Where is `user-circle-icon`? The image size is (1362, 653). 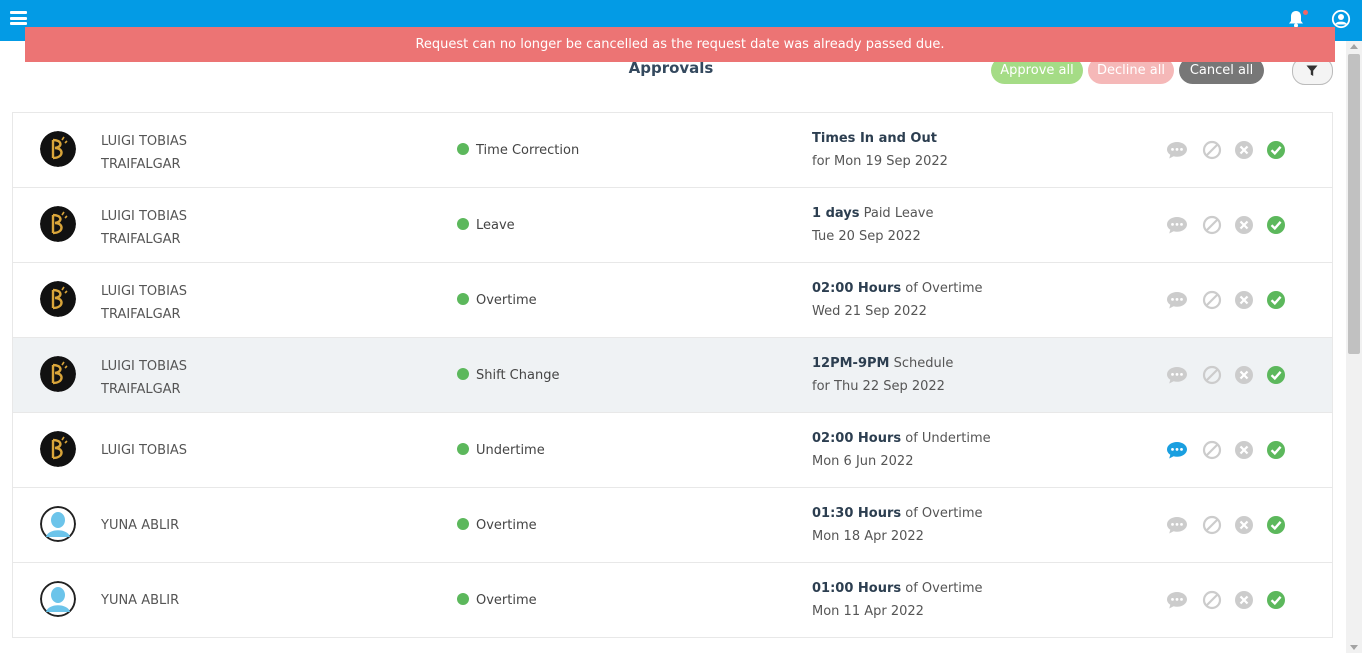
user-circle-icon is located at coordinates (1341, 19).